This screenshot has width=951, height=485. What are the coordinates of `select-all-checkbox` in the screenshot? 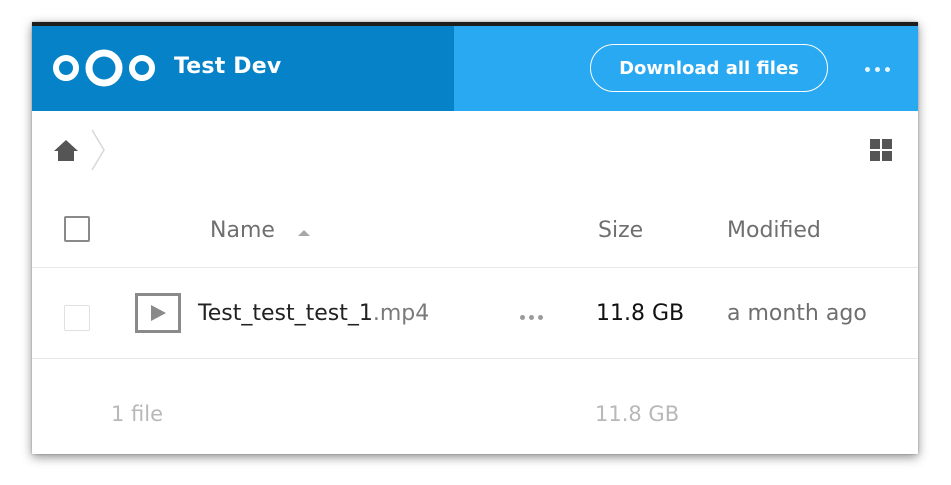 It's located at (77, 229).